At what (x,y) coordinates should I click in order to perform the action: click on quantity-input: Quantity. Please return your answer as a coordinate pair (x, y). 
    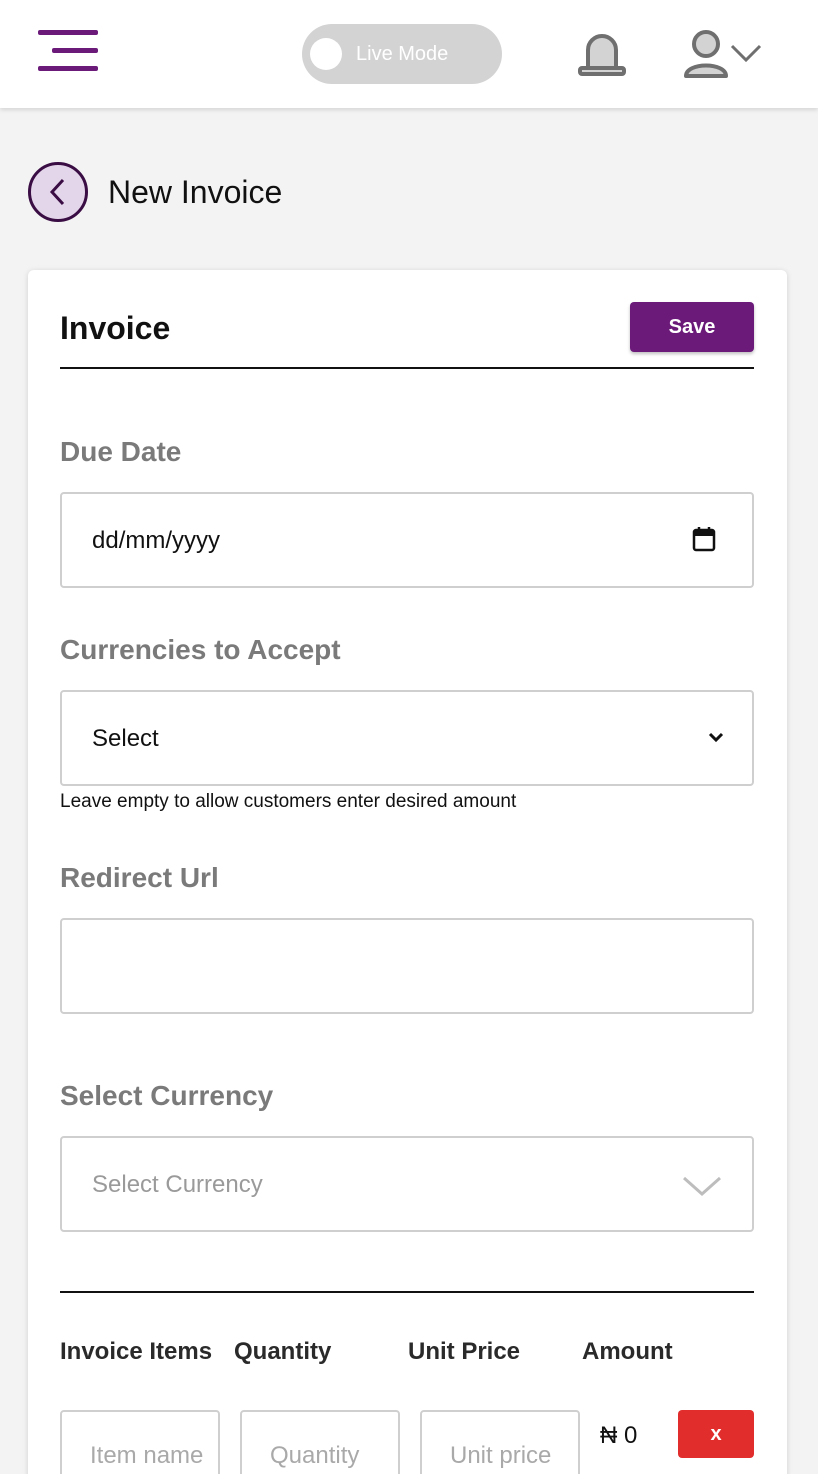
    Looking at the image, I should click on (320, 1442).